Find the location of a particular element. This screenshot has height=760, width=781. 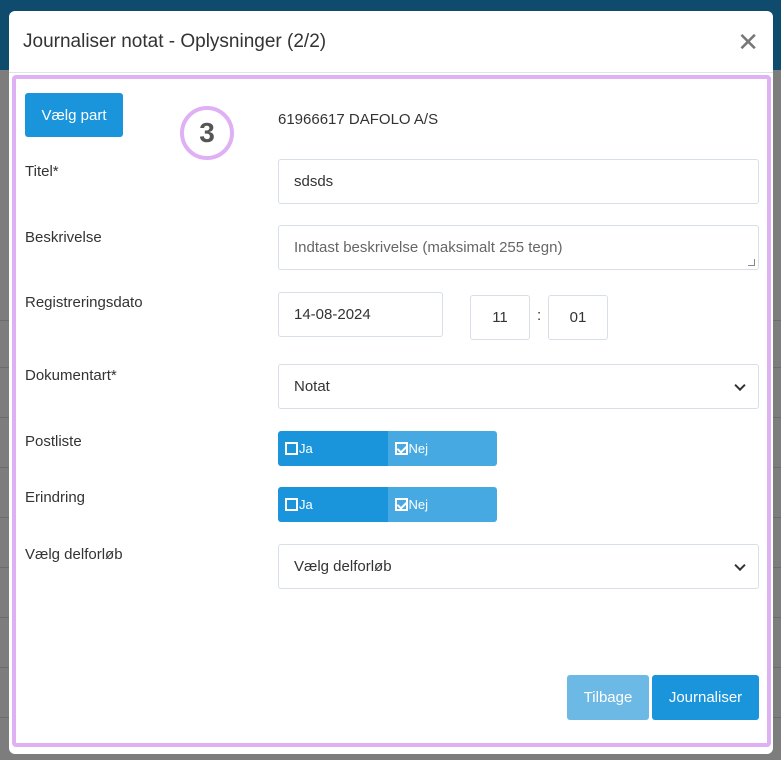

title-value: sdsds is located at coordinates (314, 181).